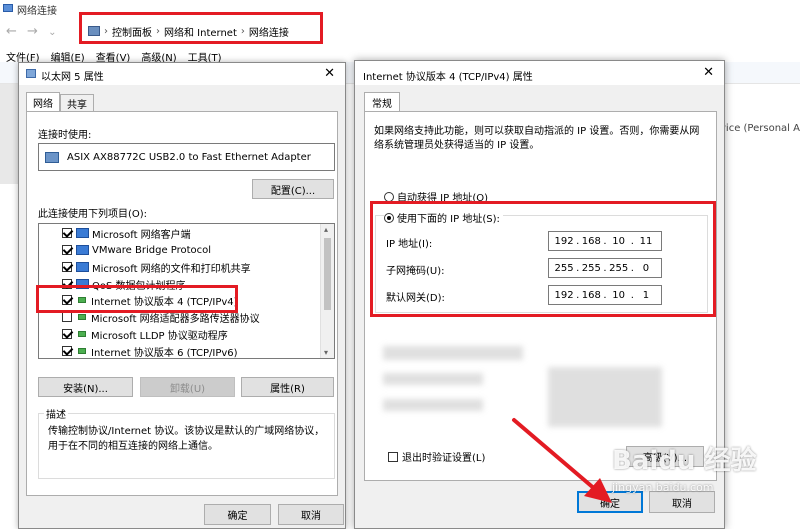 The image size is (800, 529). I want to click on watermark-url: jingyan.baidu.com, so click(663, 487).